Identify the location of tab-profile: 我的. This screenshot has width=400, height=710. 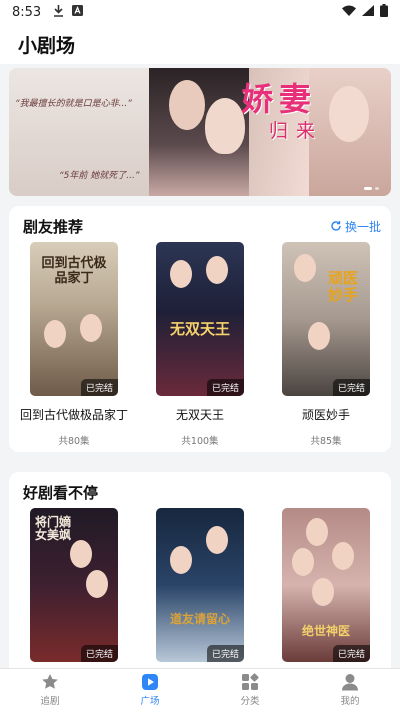
(350, 689).